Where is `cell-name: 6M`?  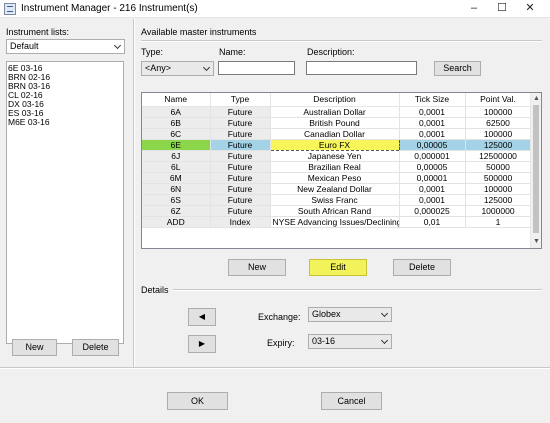
cell-name: 6M is located at coordinates (176, 178).